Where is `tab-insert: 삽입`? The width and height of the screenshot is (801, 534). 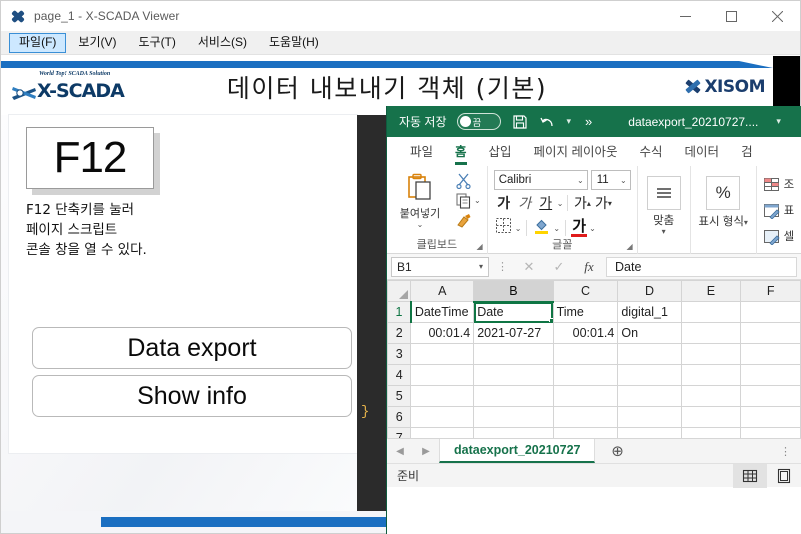 tab-insert: 삽입 is located at coordinates (500, 153).